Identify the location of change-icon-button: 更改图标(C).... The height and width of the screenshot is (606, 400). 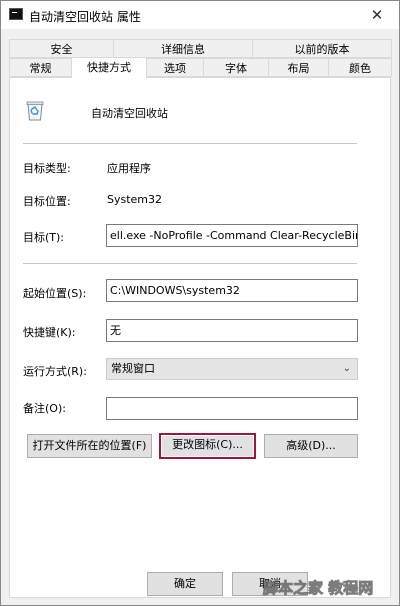
(207, 446).